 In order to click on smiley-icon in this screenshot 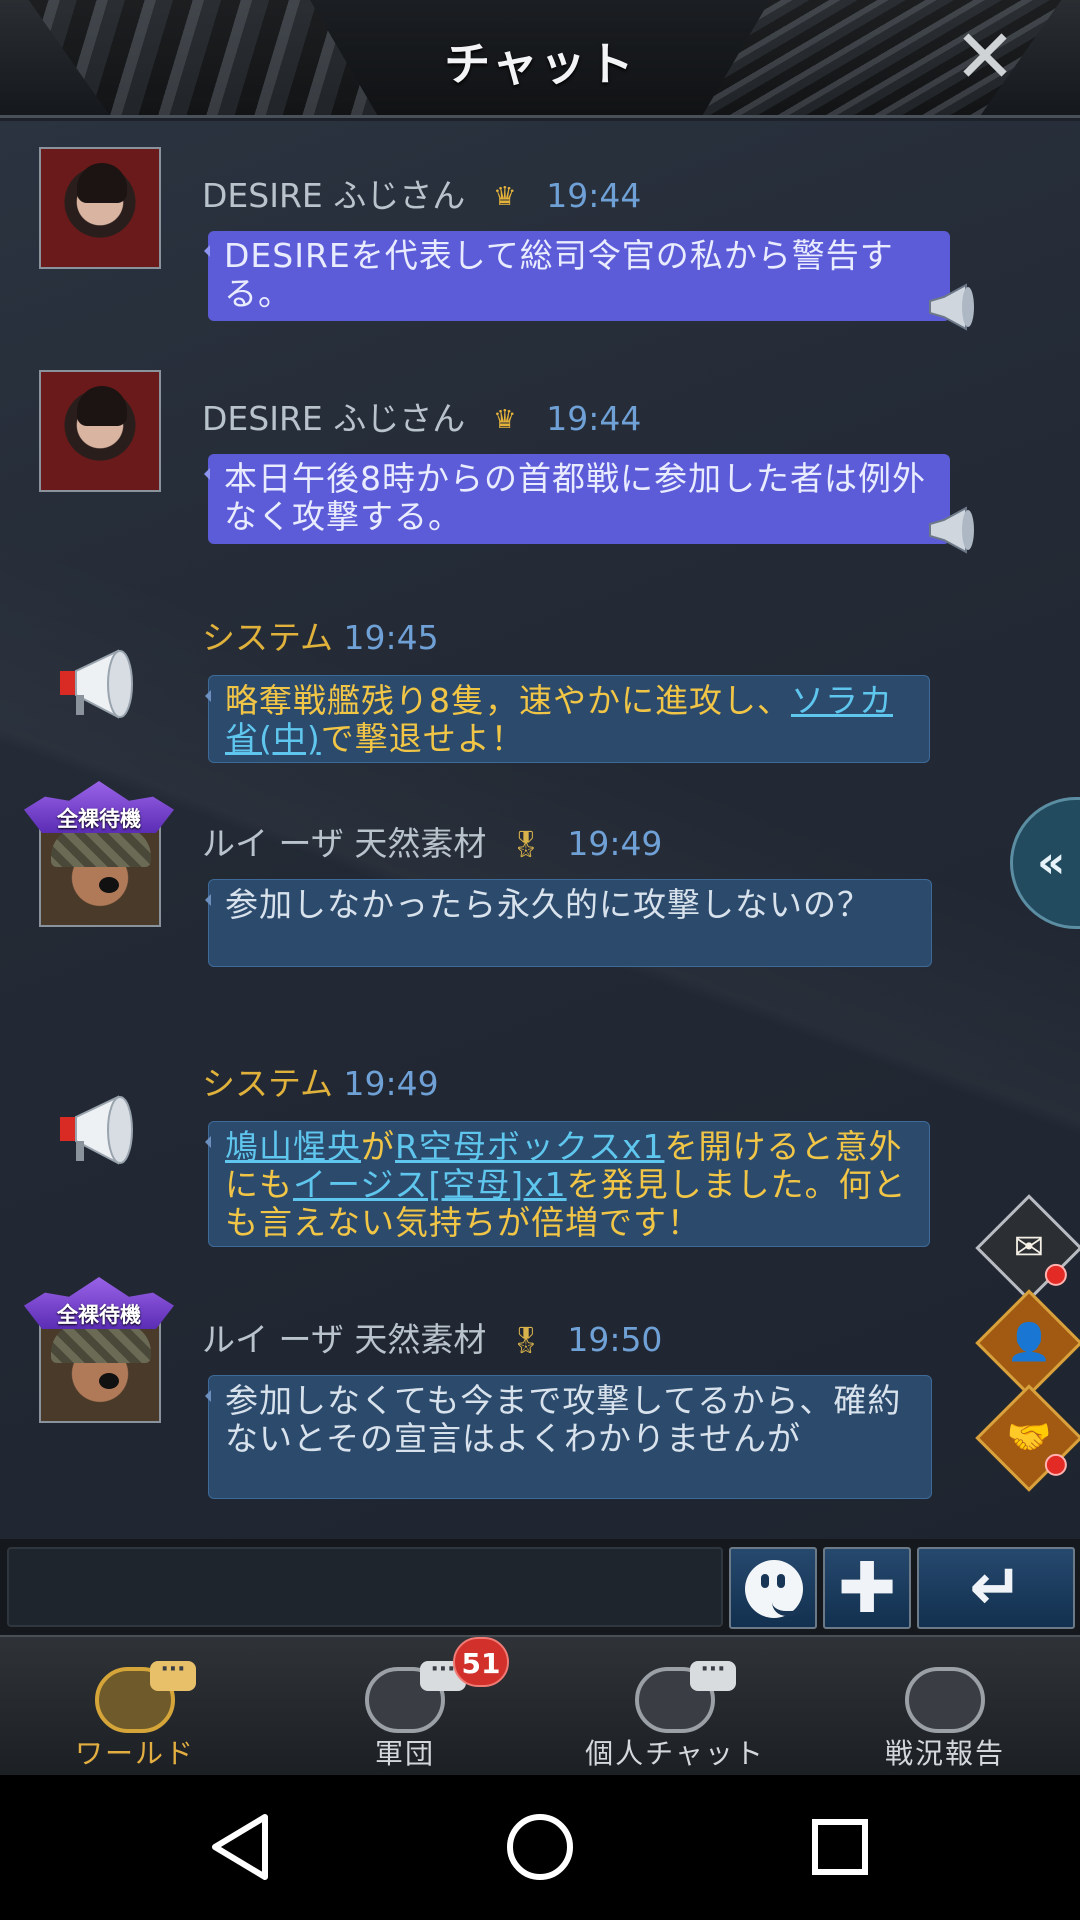, I will do `click(774, 1589)`.